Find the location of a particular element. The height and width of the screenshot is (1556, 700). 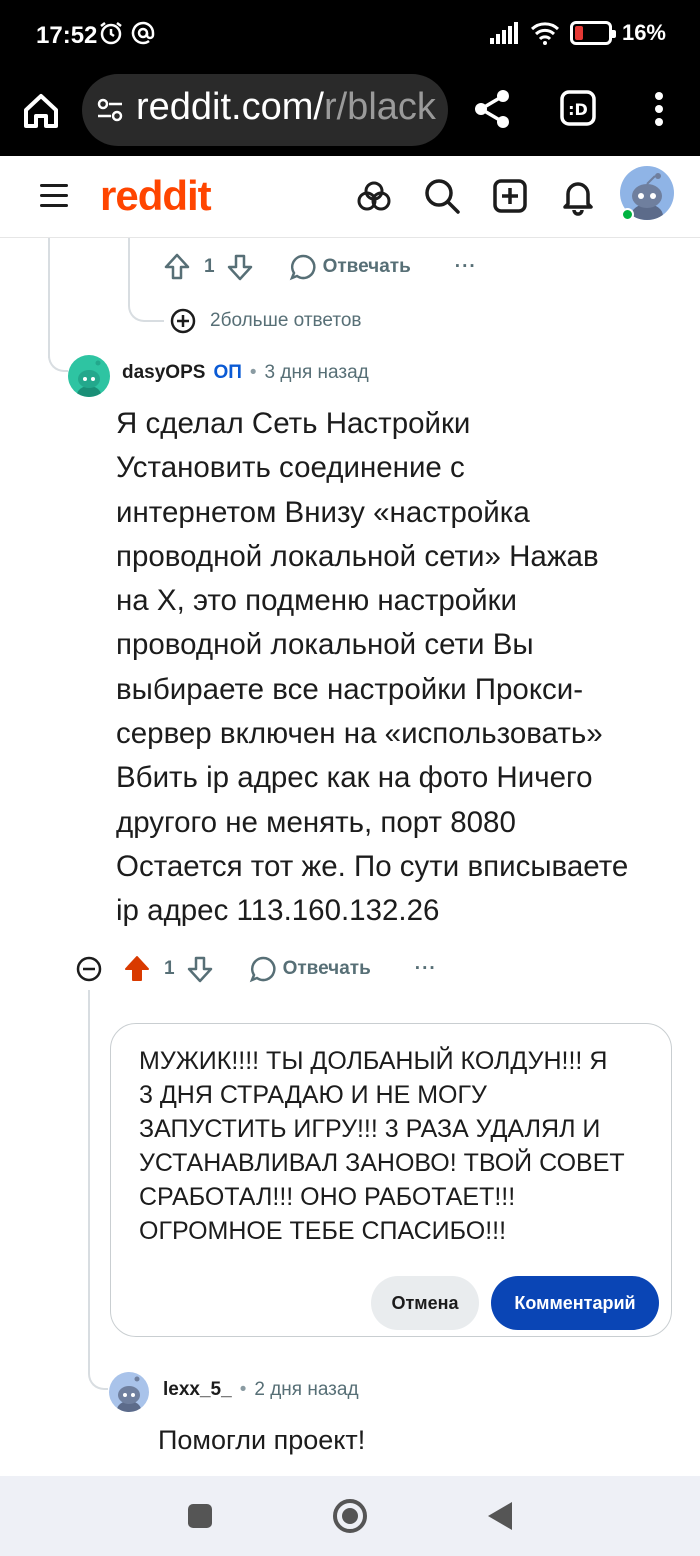

comment-line: Я сделал Сеть Настройки is located at coordinates (293, 423).